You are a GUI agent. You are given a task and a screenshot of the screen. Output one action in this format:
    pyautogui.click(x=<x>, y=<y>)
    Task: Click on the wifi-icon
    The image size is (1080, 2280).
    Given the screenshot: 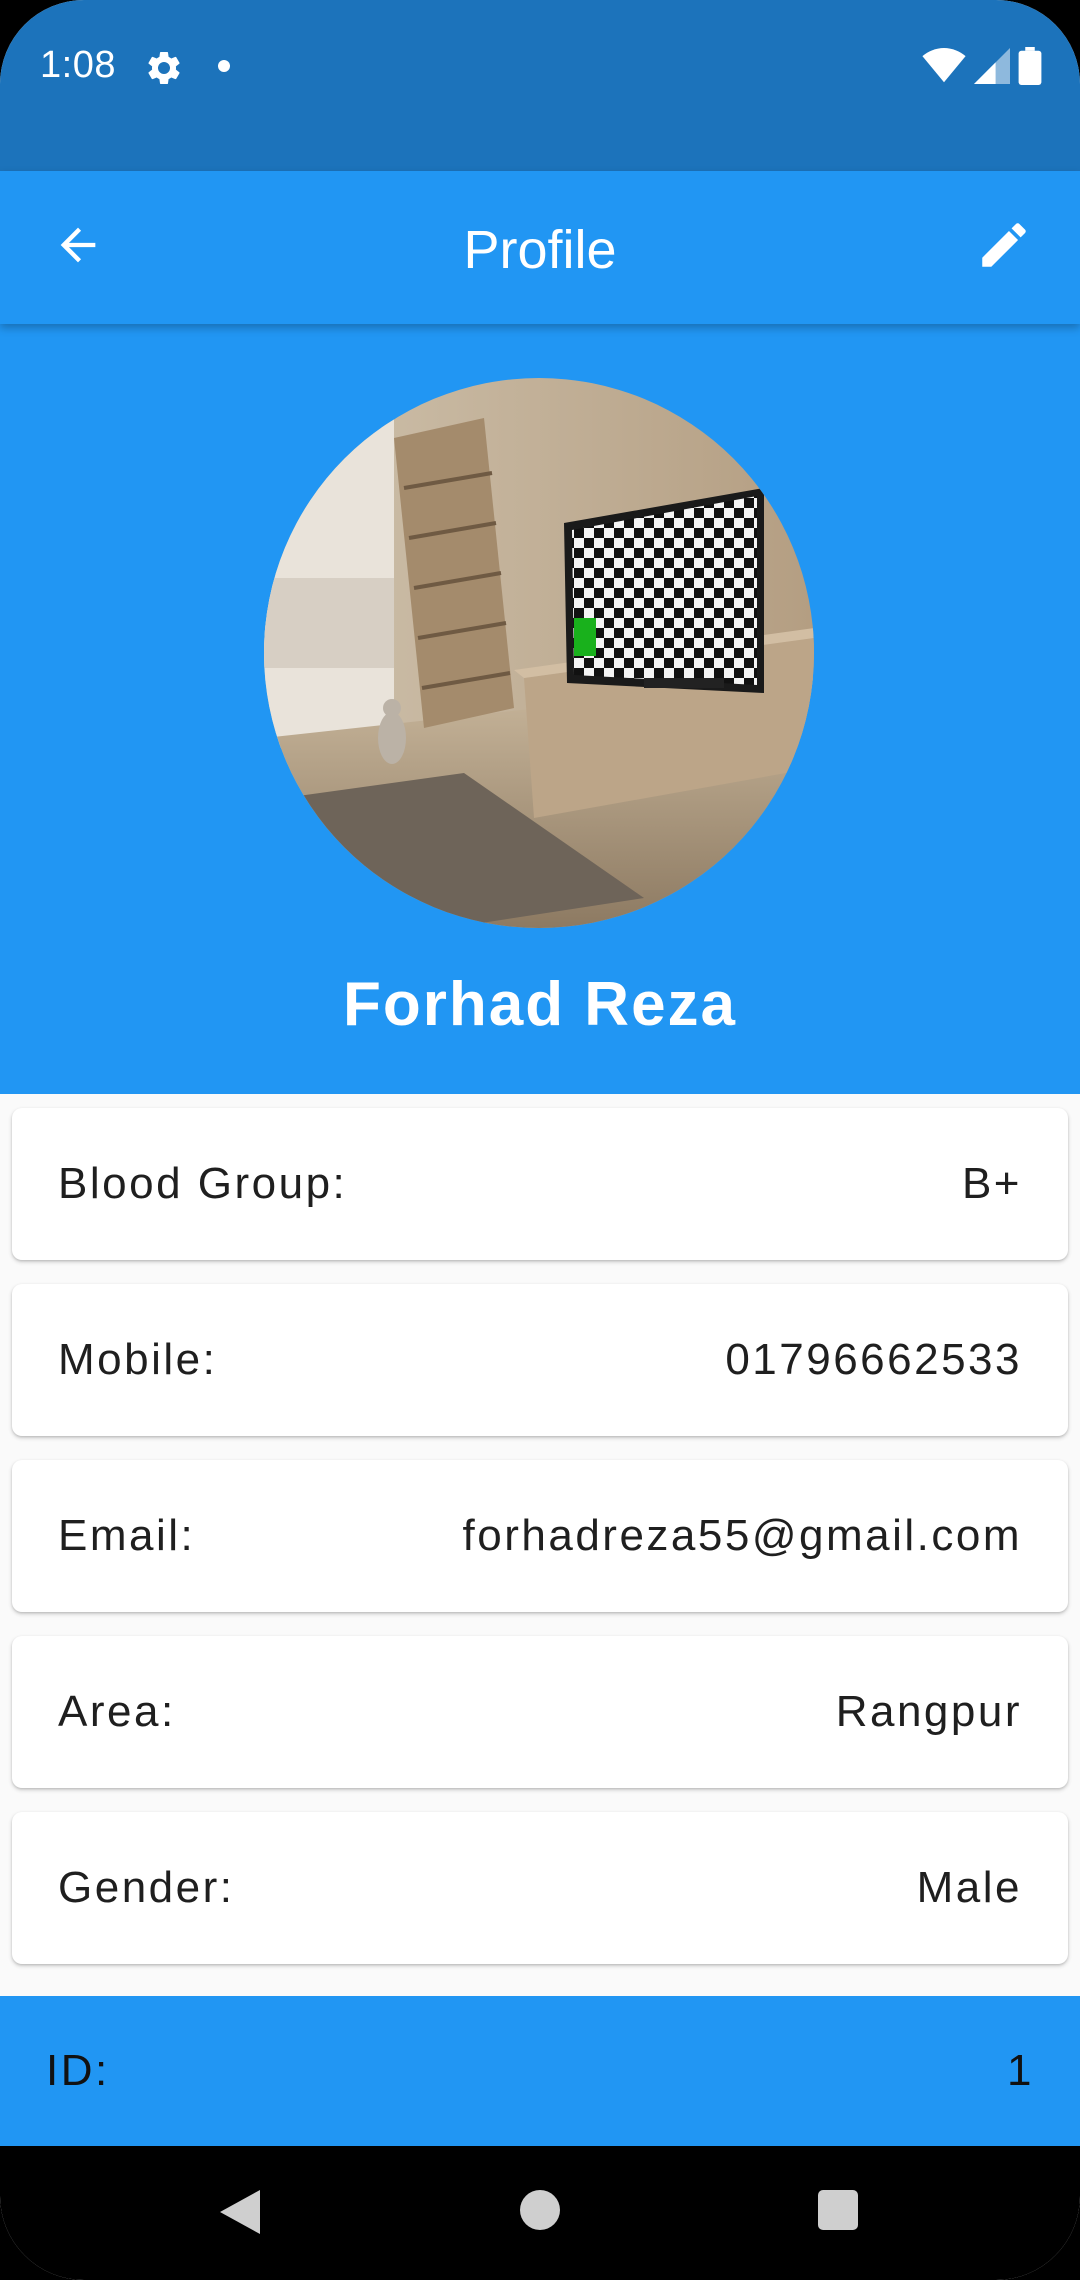 What is the action you would take?
    pyautogui.click(x=944, y=68)
    